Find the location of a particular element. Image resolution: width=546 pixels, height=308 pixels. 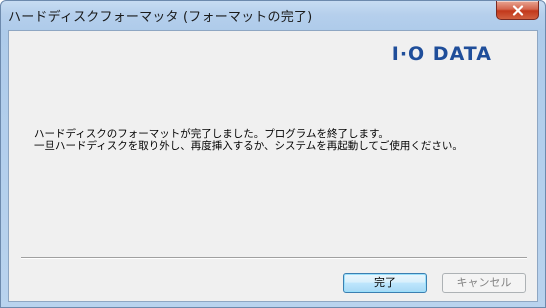

cancel-button: キャンセル is located at coordinates (484, 283).